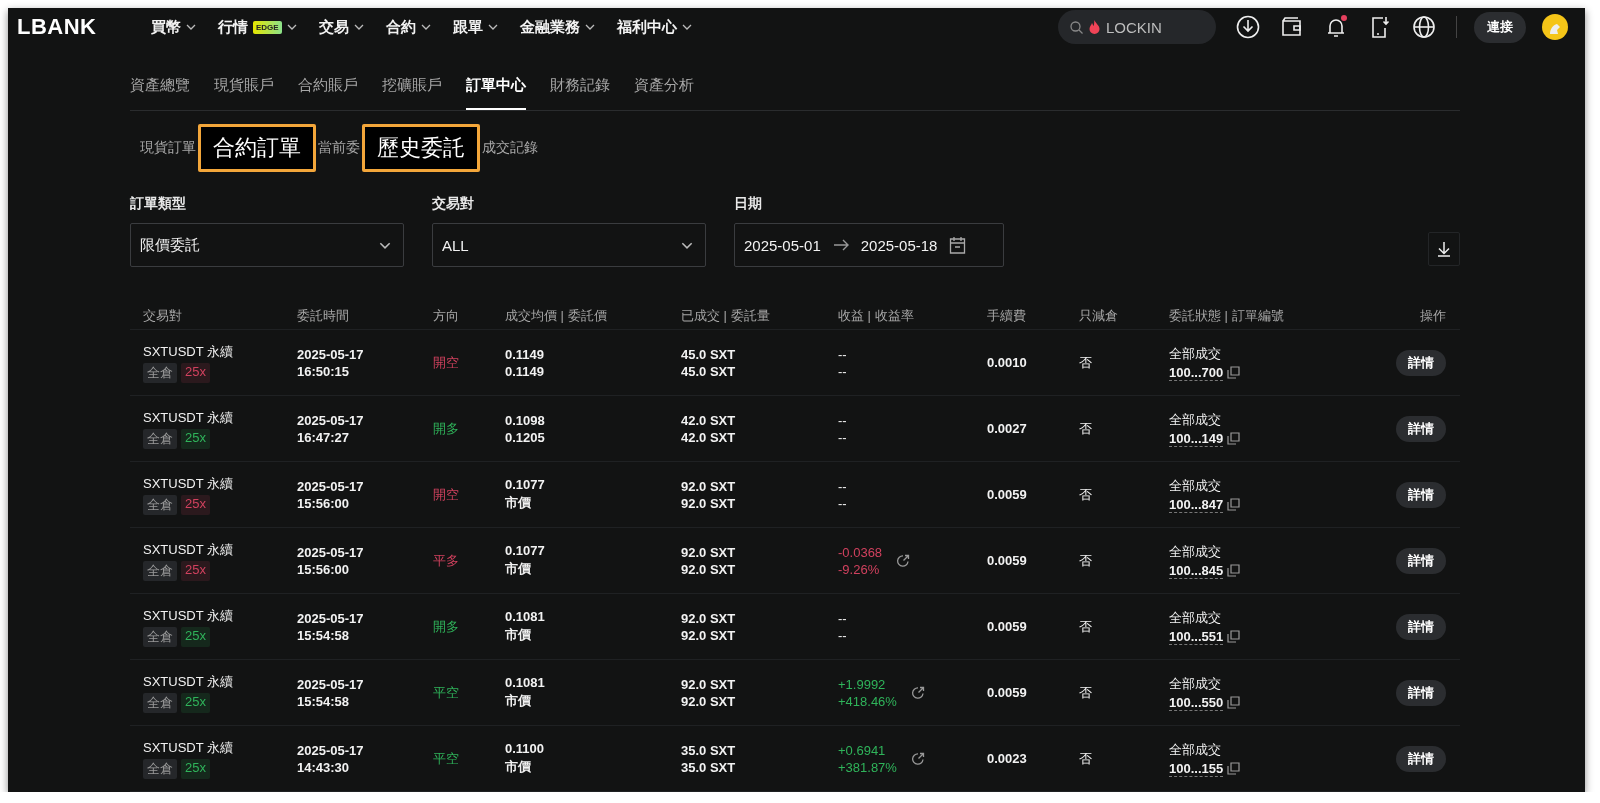  What do you see at coordinates (1196, 636) in the screenshot?
I see `order-id: 100...551` at bounding box center [1196, 636].